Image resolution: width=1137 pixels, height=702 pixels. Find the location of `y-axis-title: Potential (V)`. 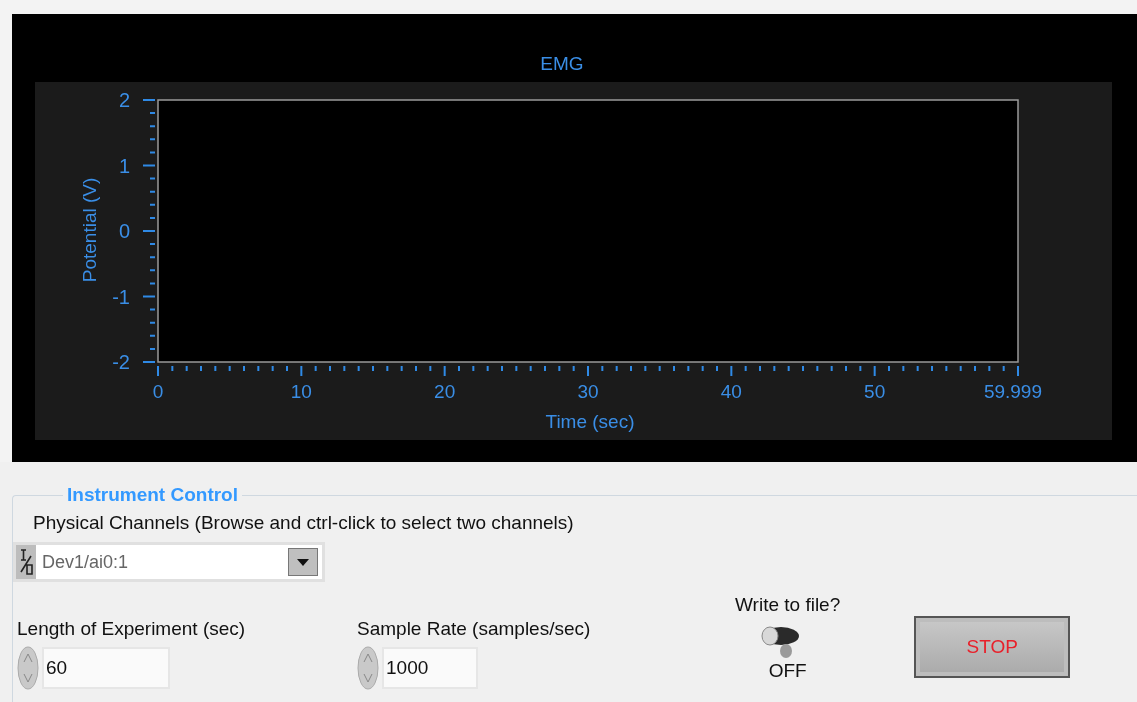

y-axis-title: Potential (V) is located at coordinates (89, 230).